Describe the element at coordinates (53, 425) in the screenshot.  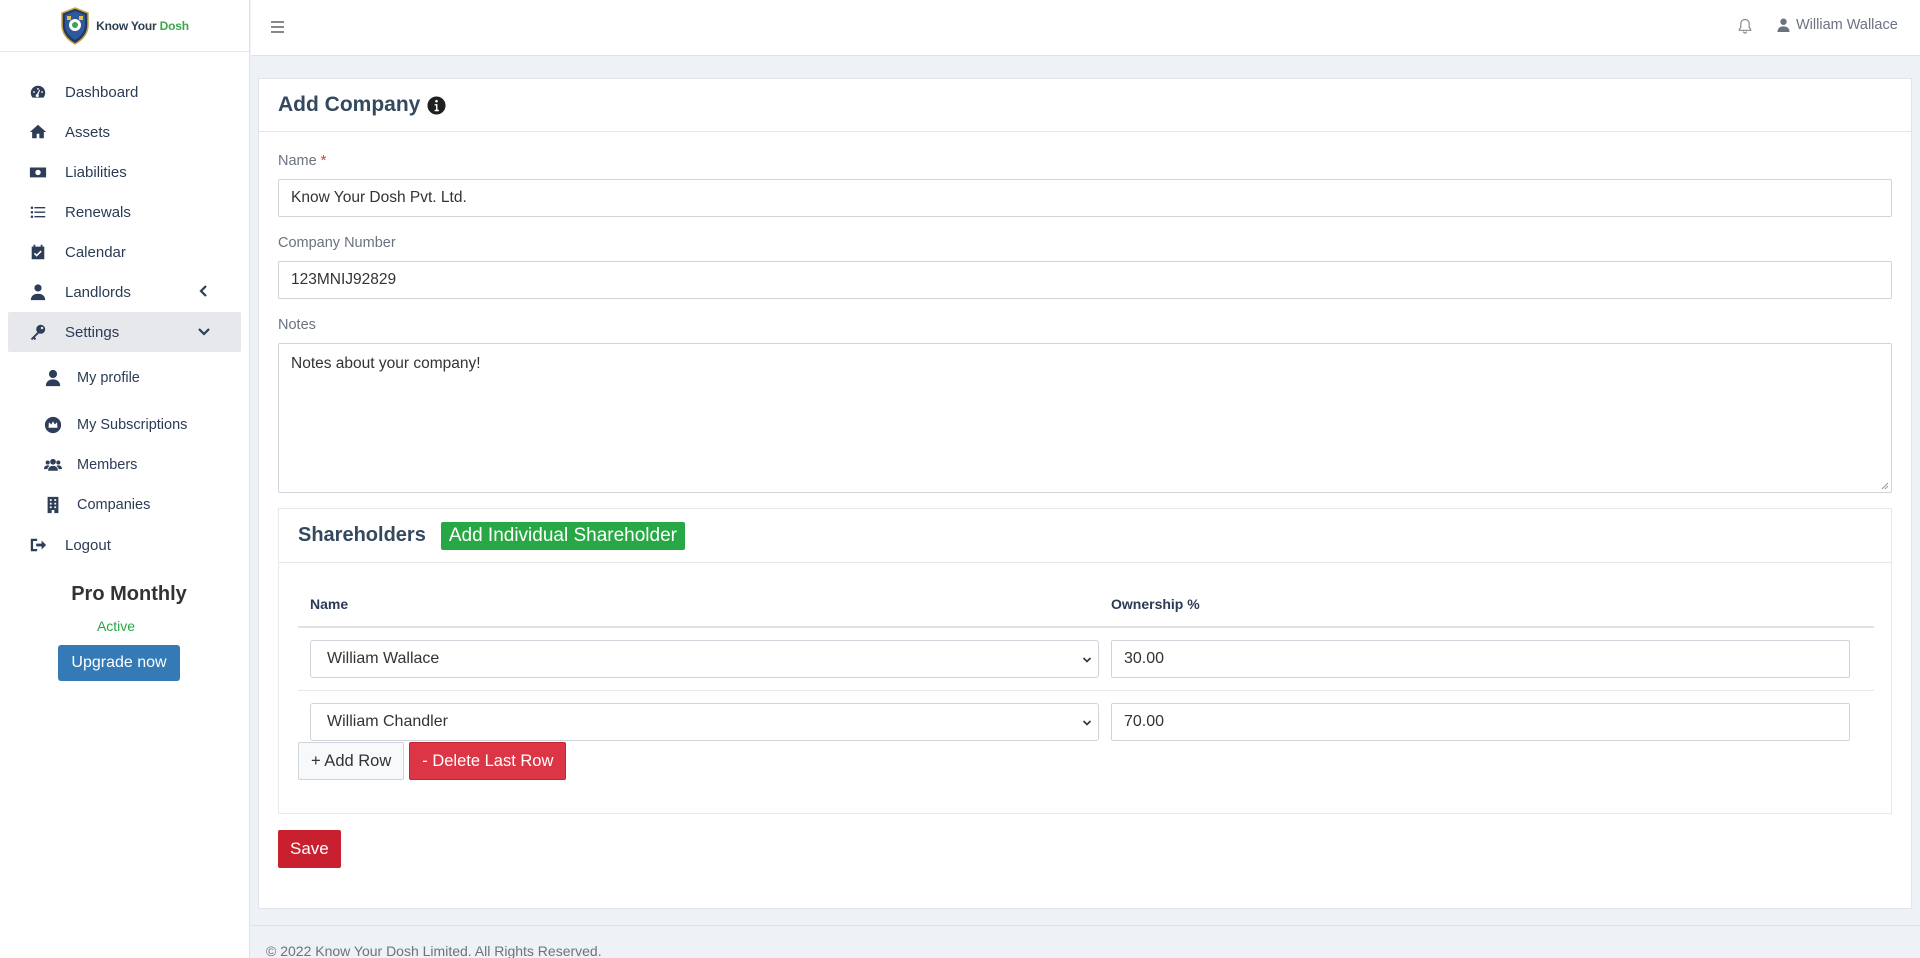
I see `crown-icon` at that location.